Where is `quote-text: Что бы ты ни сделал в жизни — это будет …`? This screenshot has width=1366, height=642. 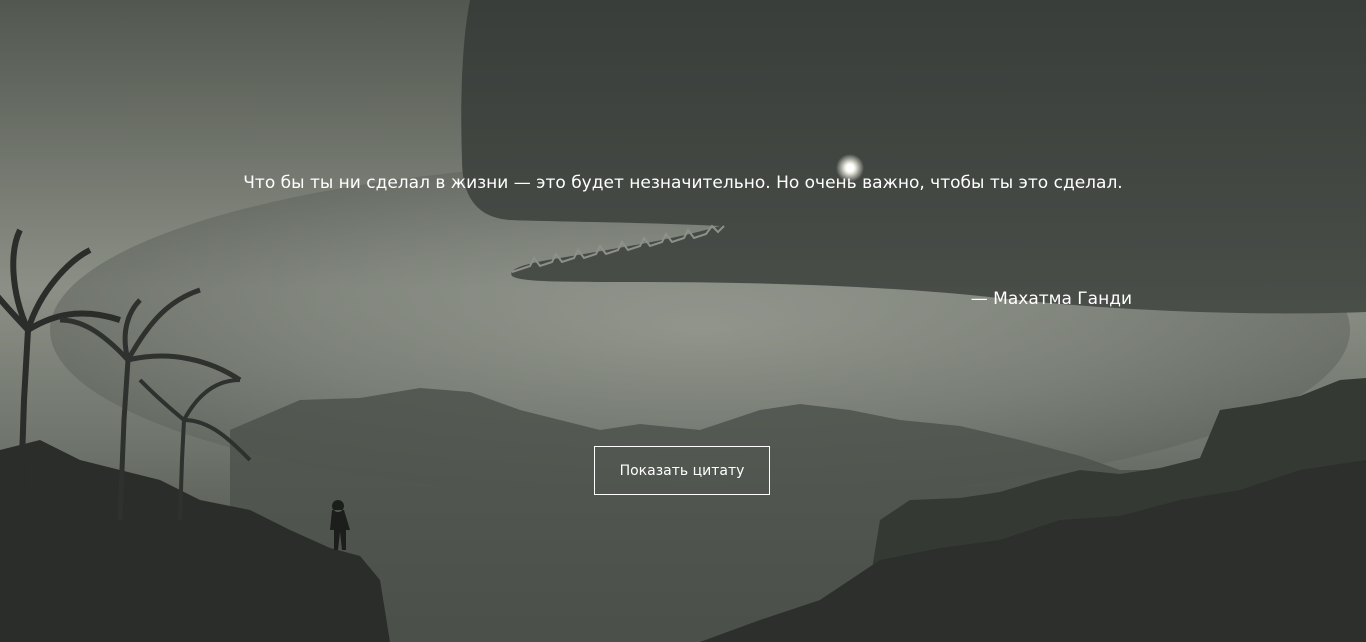 quote-text: Что бы ты ни сделал в жизни — это будет … is located at coordinates (683, 183).